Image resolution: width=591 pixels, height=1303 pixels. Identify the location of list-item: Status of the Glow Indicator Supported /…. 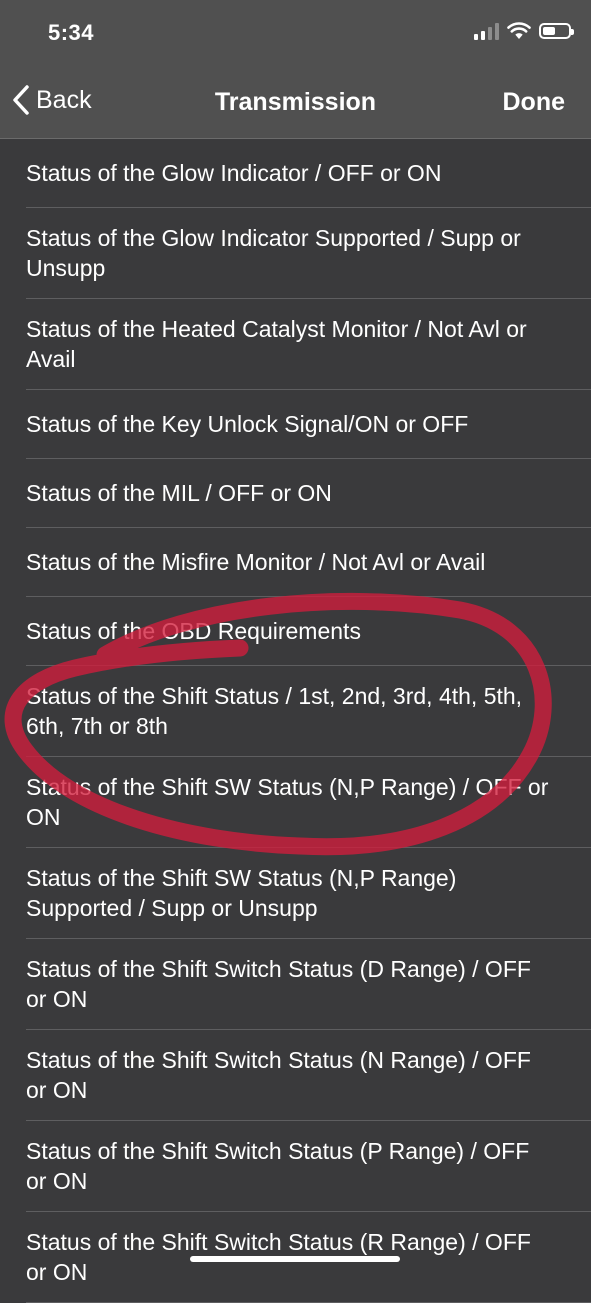
(295, 253).